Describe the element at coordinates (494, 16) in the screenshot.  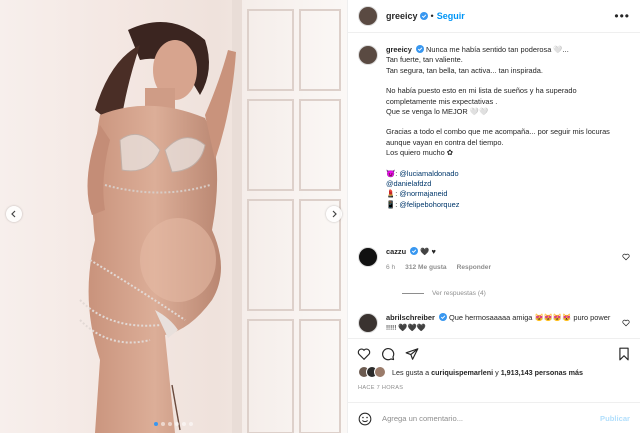
I see `post-header: greeicy • Seguir •••` at that location.